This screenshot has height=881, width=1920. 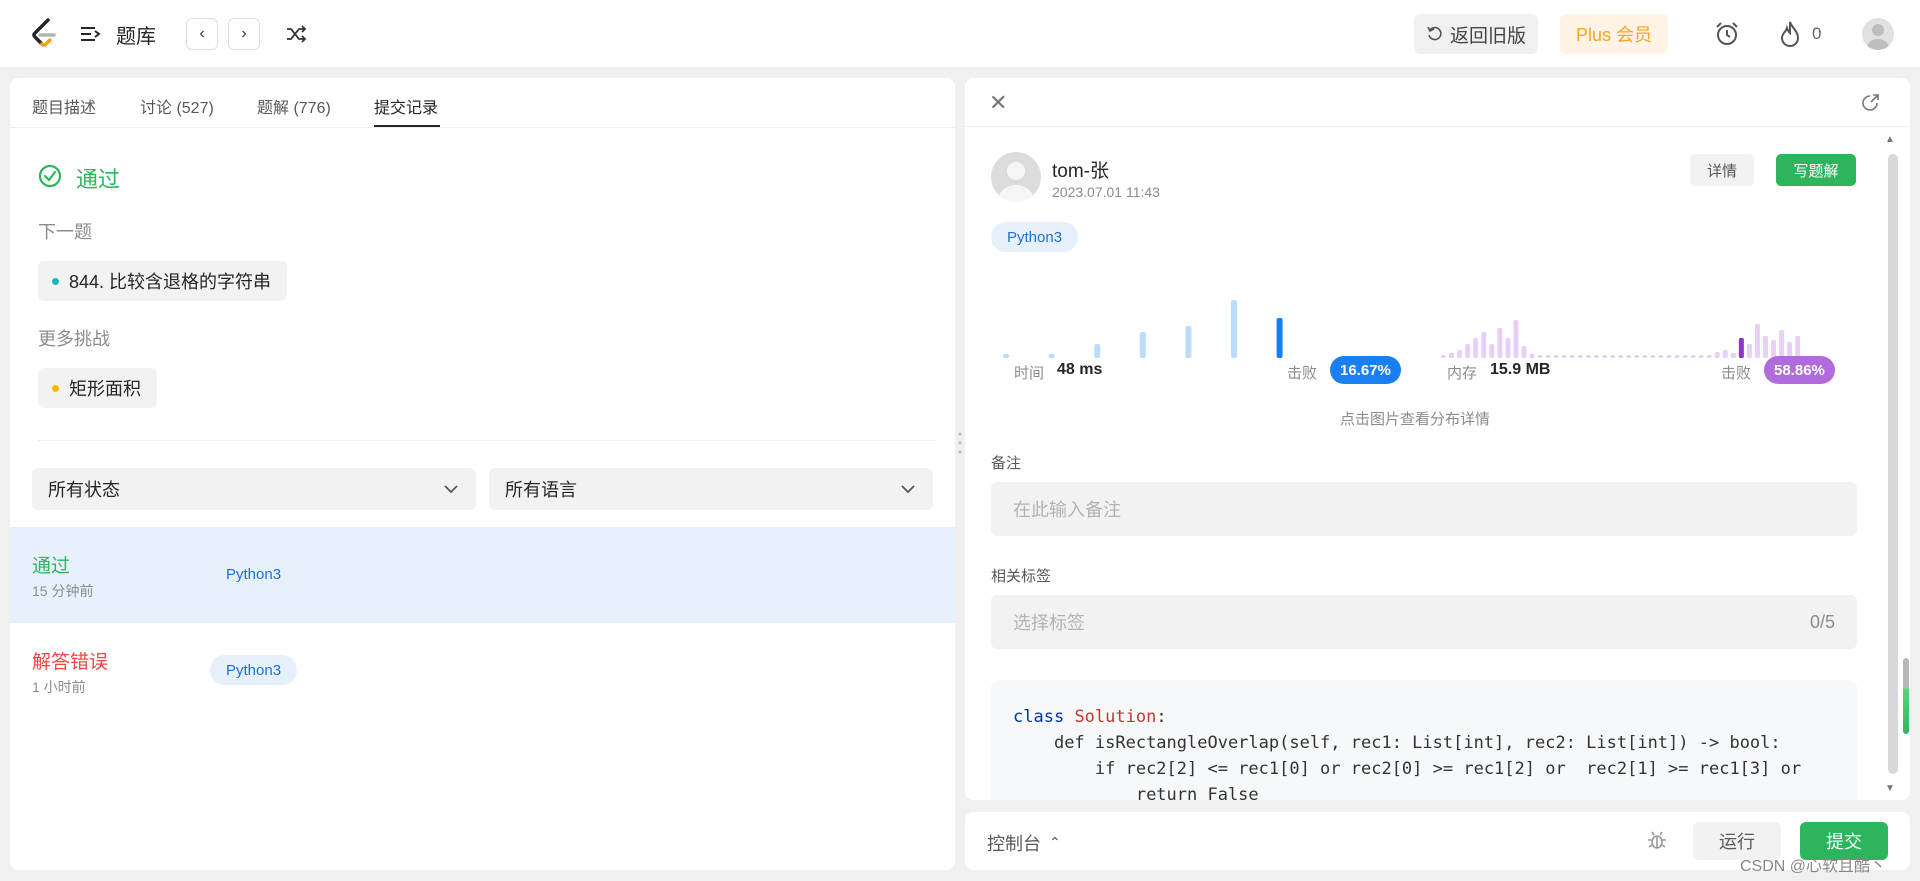 What do you see at coordinates (406, 106) in the screenshot?
I see `tab-submissions: 提交记录` at bounding box center [406, 106].